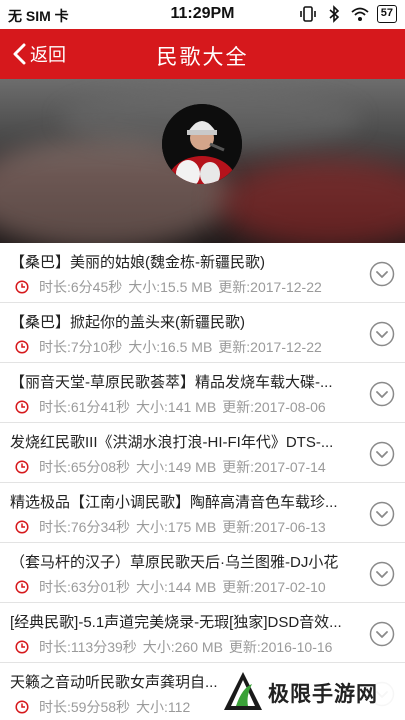  What do you see at coordinates (85, 407) in the screenshot?
I see `song-duration: 时长:61分41秒` at bounding box center [85, 407].